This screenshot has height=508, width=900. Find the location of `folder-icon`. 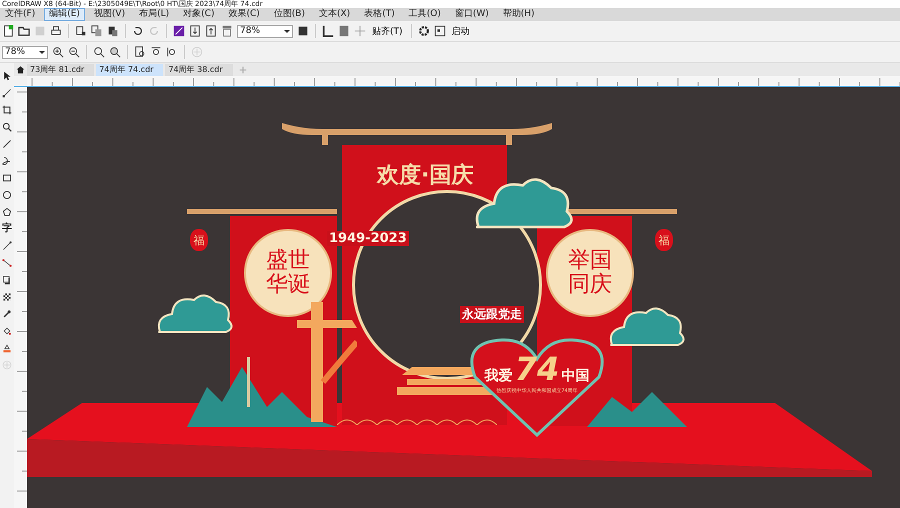

folder-icon is located at coordinates (24, 31).